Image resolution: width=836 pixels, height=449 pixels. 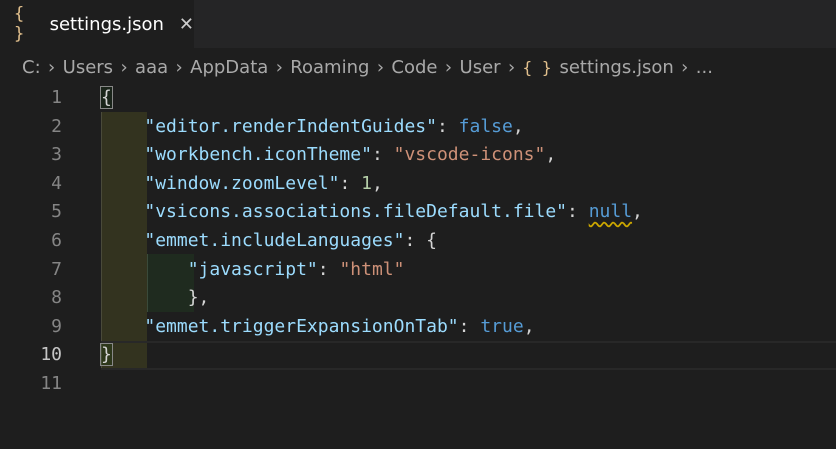 What do you see at coordinates (469, 155) in the screenshot?
I see `code-token: "vscode-icons"` at bounding box center [469, 155].